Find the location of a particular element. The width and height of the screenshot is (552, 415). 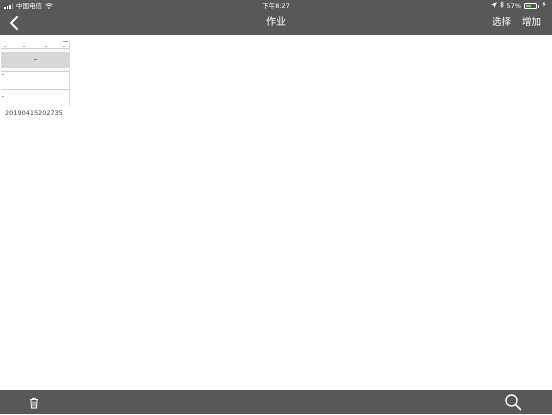

battery-icon is located at coordinates (530, 6).